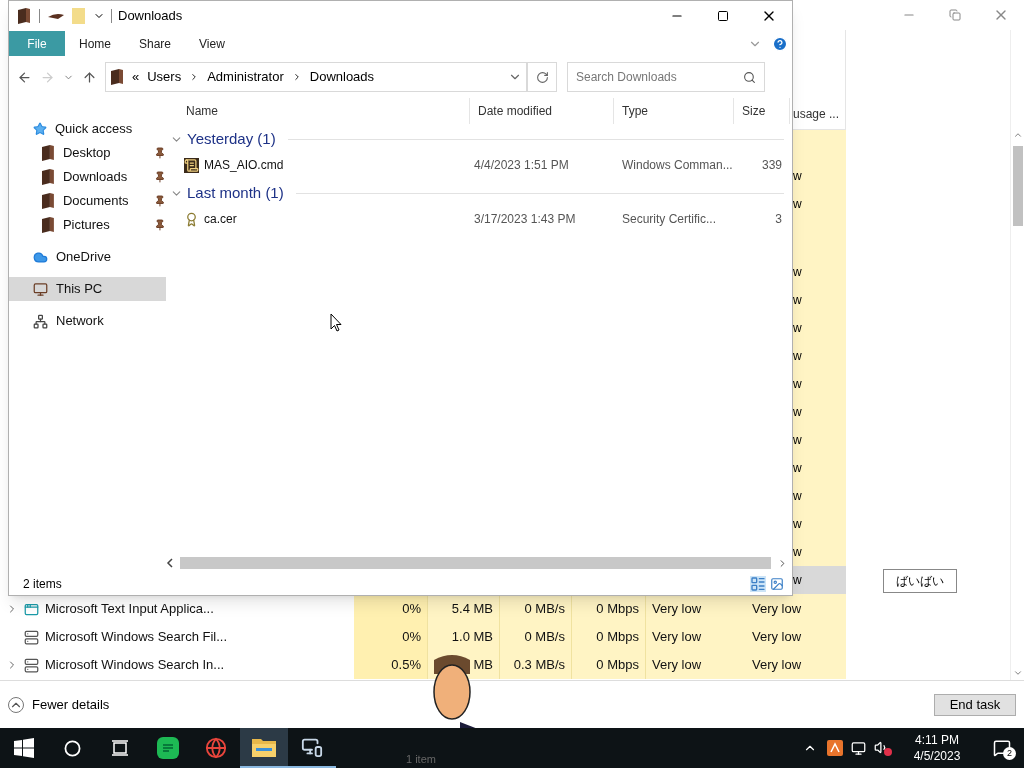  I want to click on scroll-down-icon, so click(1017, 673).